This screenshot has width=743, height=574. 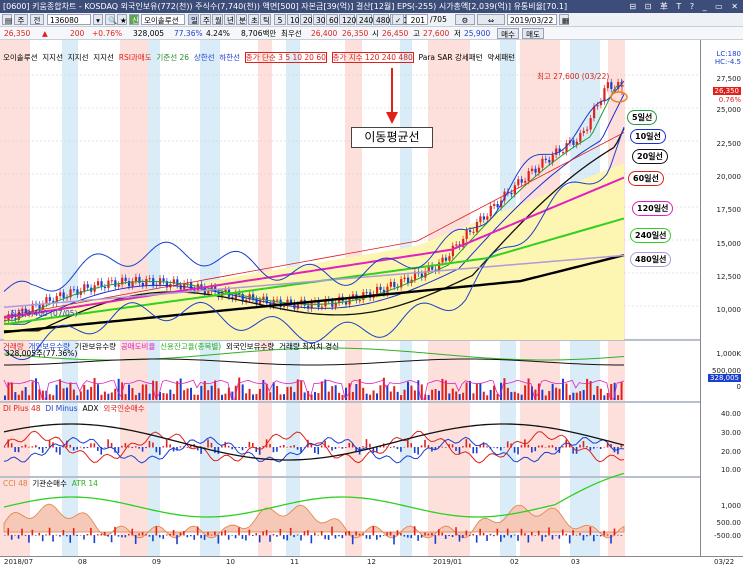 What do you see at coordinates (364, 19) in the screenshot?
I see `minute-button-6: 240` at bounding box center [364, 19].